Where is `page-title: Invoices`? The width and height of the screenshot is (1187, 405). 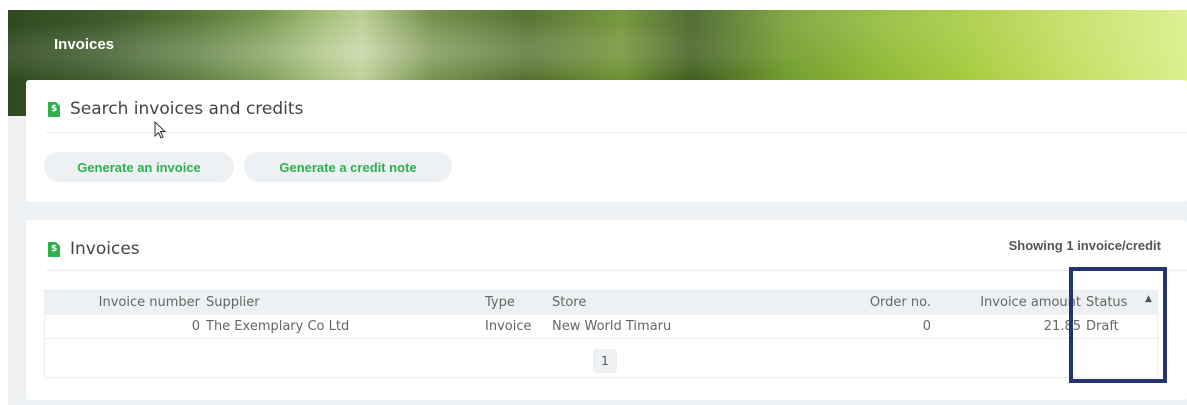
page-title: Invoices is located at coordinates (84, 44).